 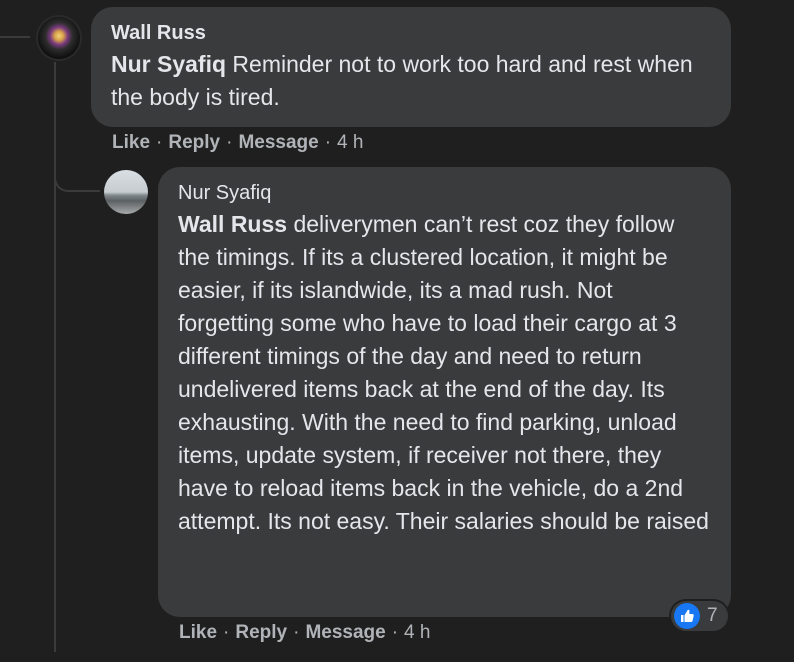 I want to click on reply-author: Nur Syafiq, so click(x=444, y=193).